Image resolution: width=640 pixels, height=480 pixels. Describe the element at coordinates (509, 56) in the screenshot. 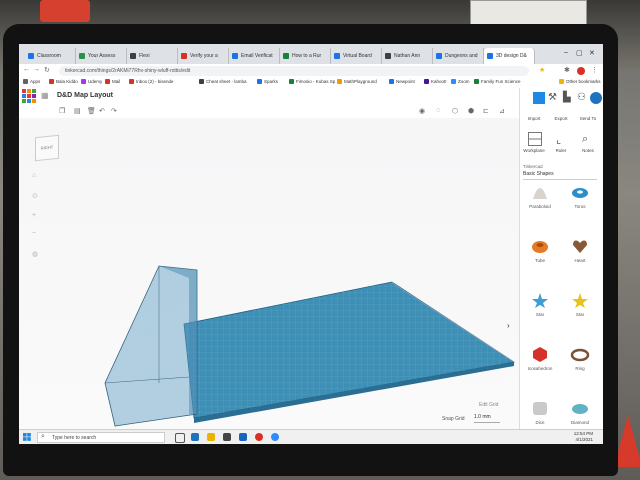

I see `browser-tab: 3D design D&` at that location.